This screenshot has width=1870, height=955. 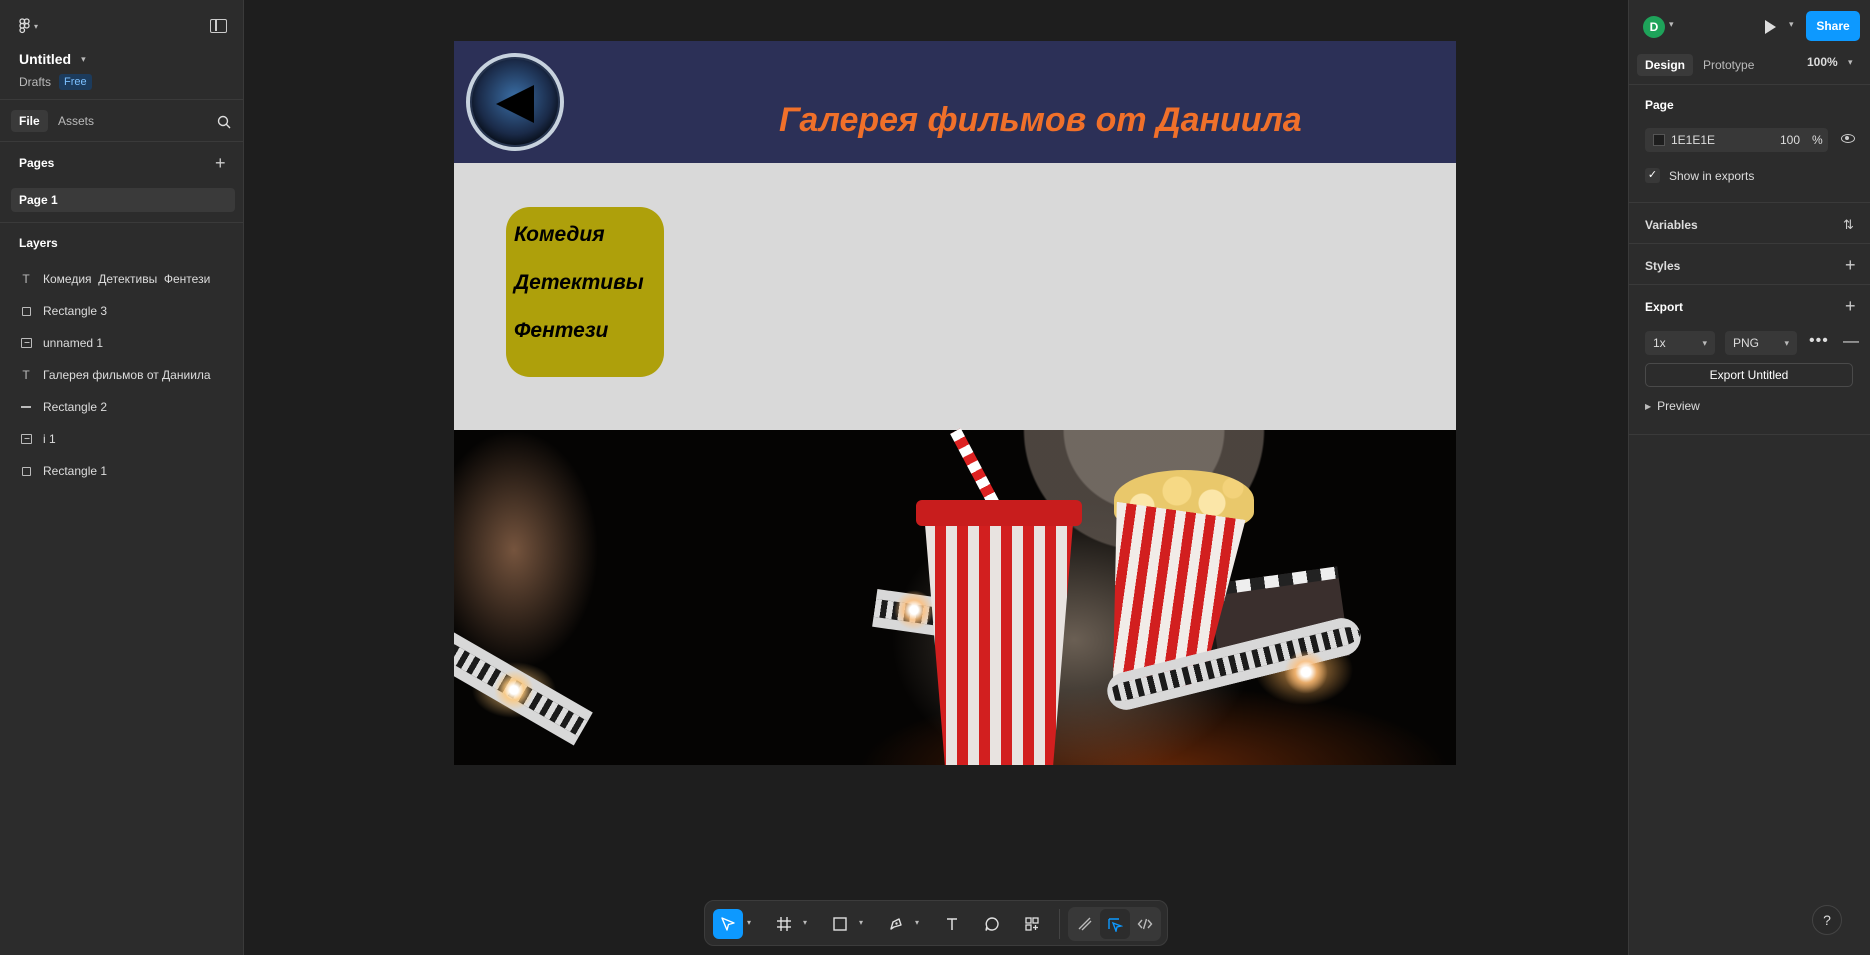 What do you see at coordinates (55, 82) in the screenshot?
I see `file-location: Drafts Free` at bounding box center [55, 82].